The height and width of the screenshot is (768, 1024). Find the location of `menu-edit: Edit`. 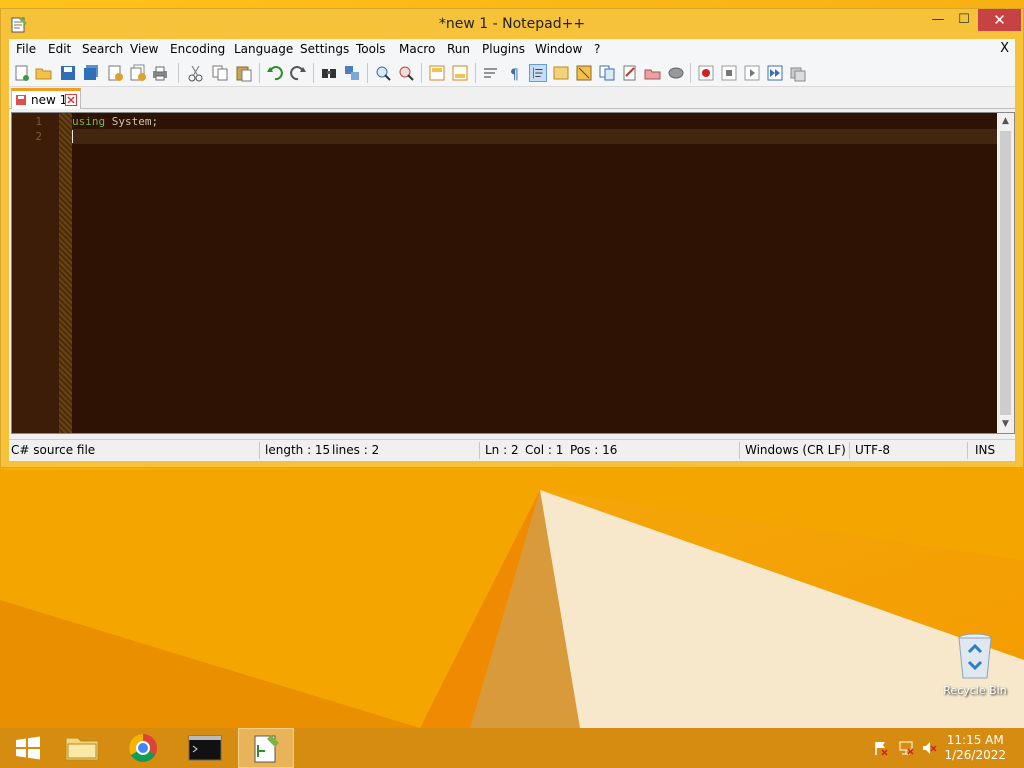

menu-edit: Edit is located at coordinates (59, 49).